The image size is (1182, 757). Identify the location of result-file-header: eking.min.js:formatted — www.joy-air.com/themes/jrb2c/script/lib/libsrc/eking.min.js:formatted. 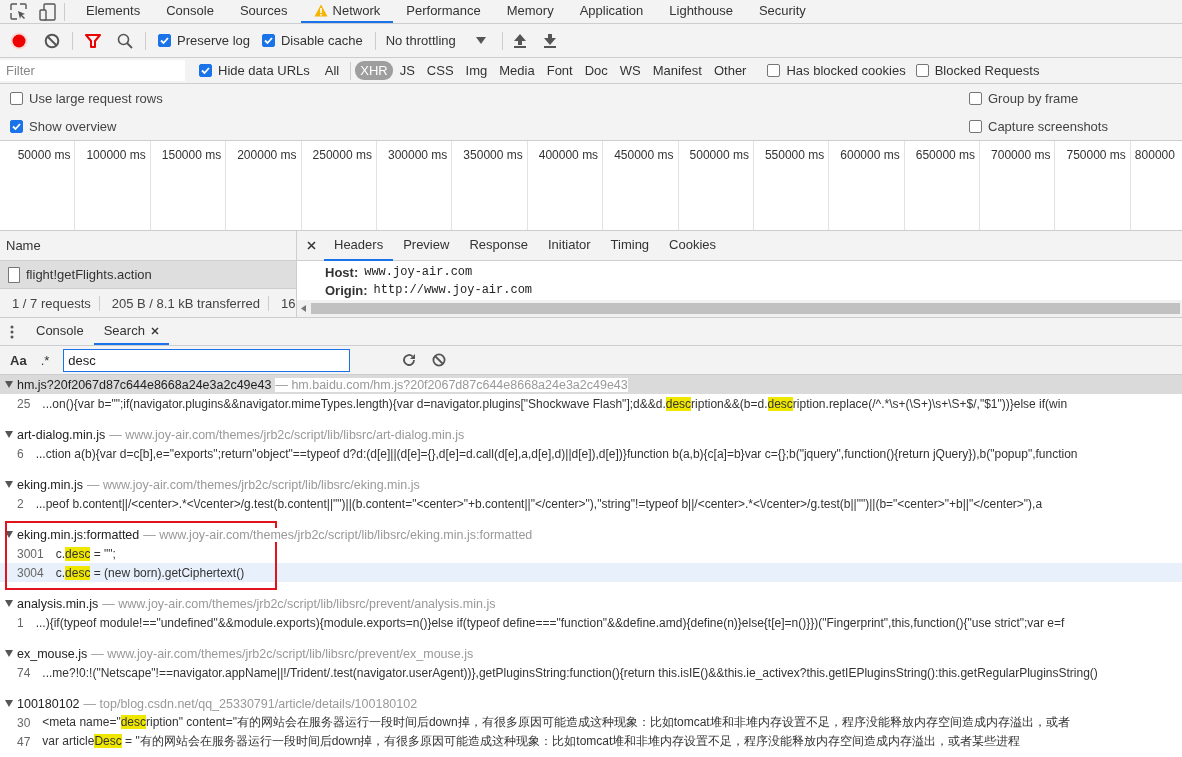
(591, 534).